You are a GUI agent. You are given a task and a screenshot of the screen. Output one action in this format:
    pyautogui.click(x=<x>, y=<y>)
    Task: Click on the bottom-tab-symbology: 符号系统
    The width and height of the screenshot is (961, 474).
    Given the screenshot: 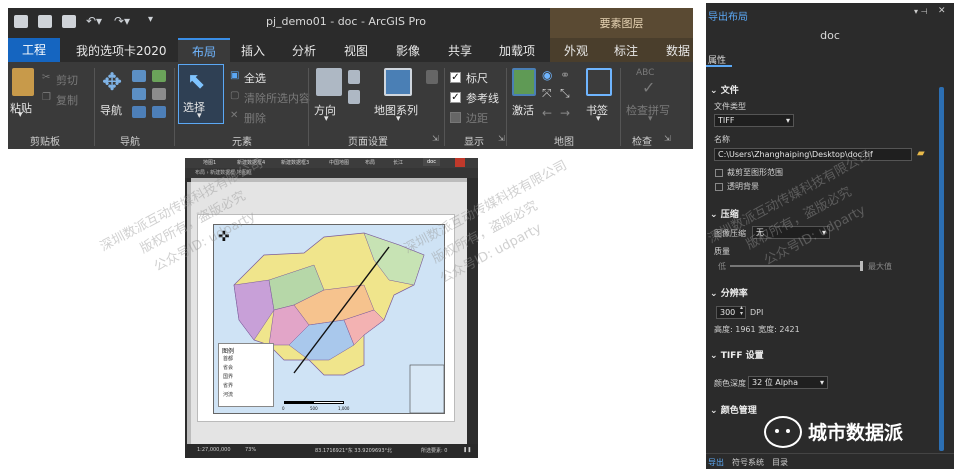 What is the action you would take?
    pyautogui.click(x=748, y=462)
    